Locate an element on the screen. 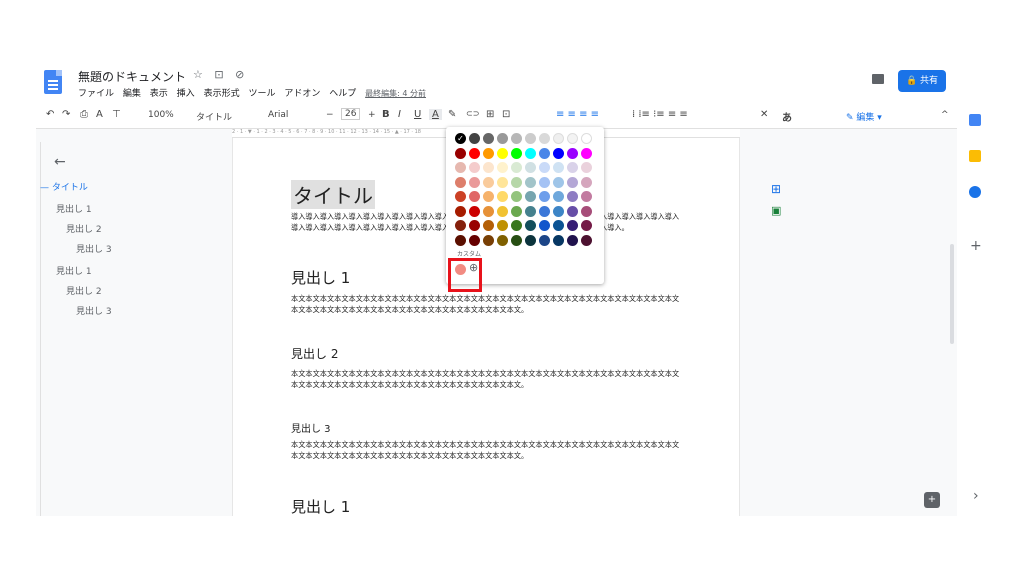  menu-edit: 編集 is located at coordinates (132, 94).